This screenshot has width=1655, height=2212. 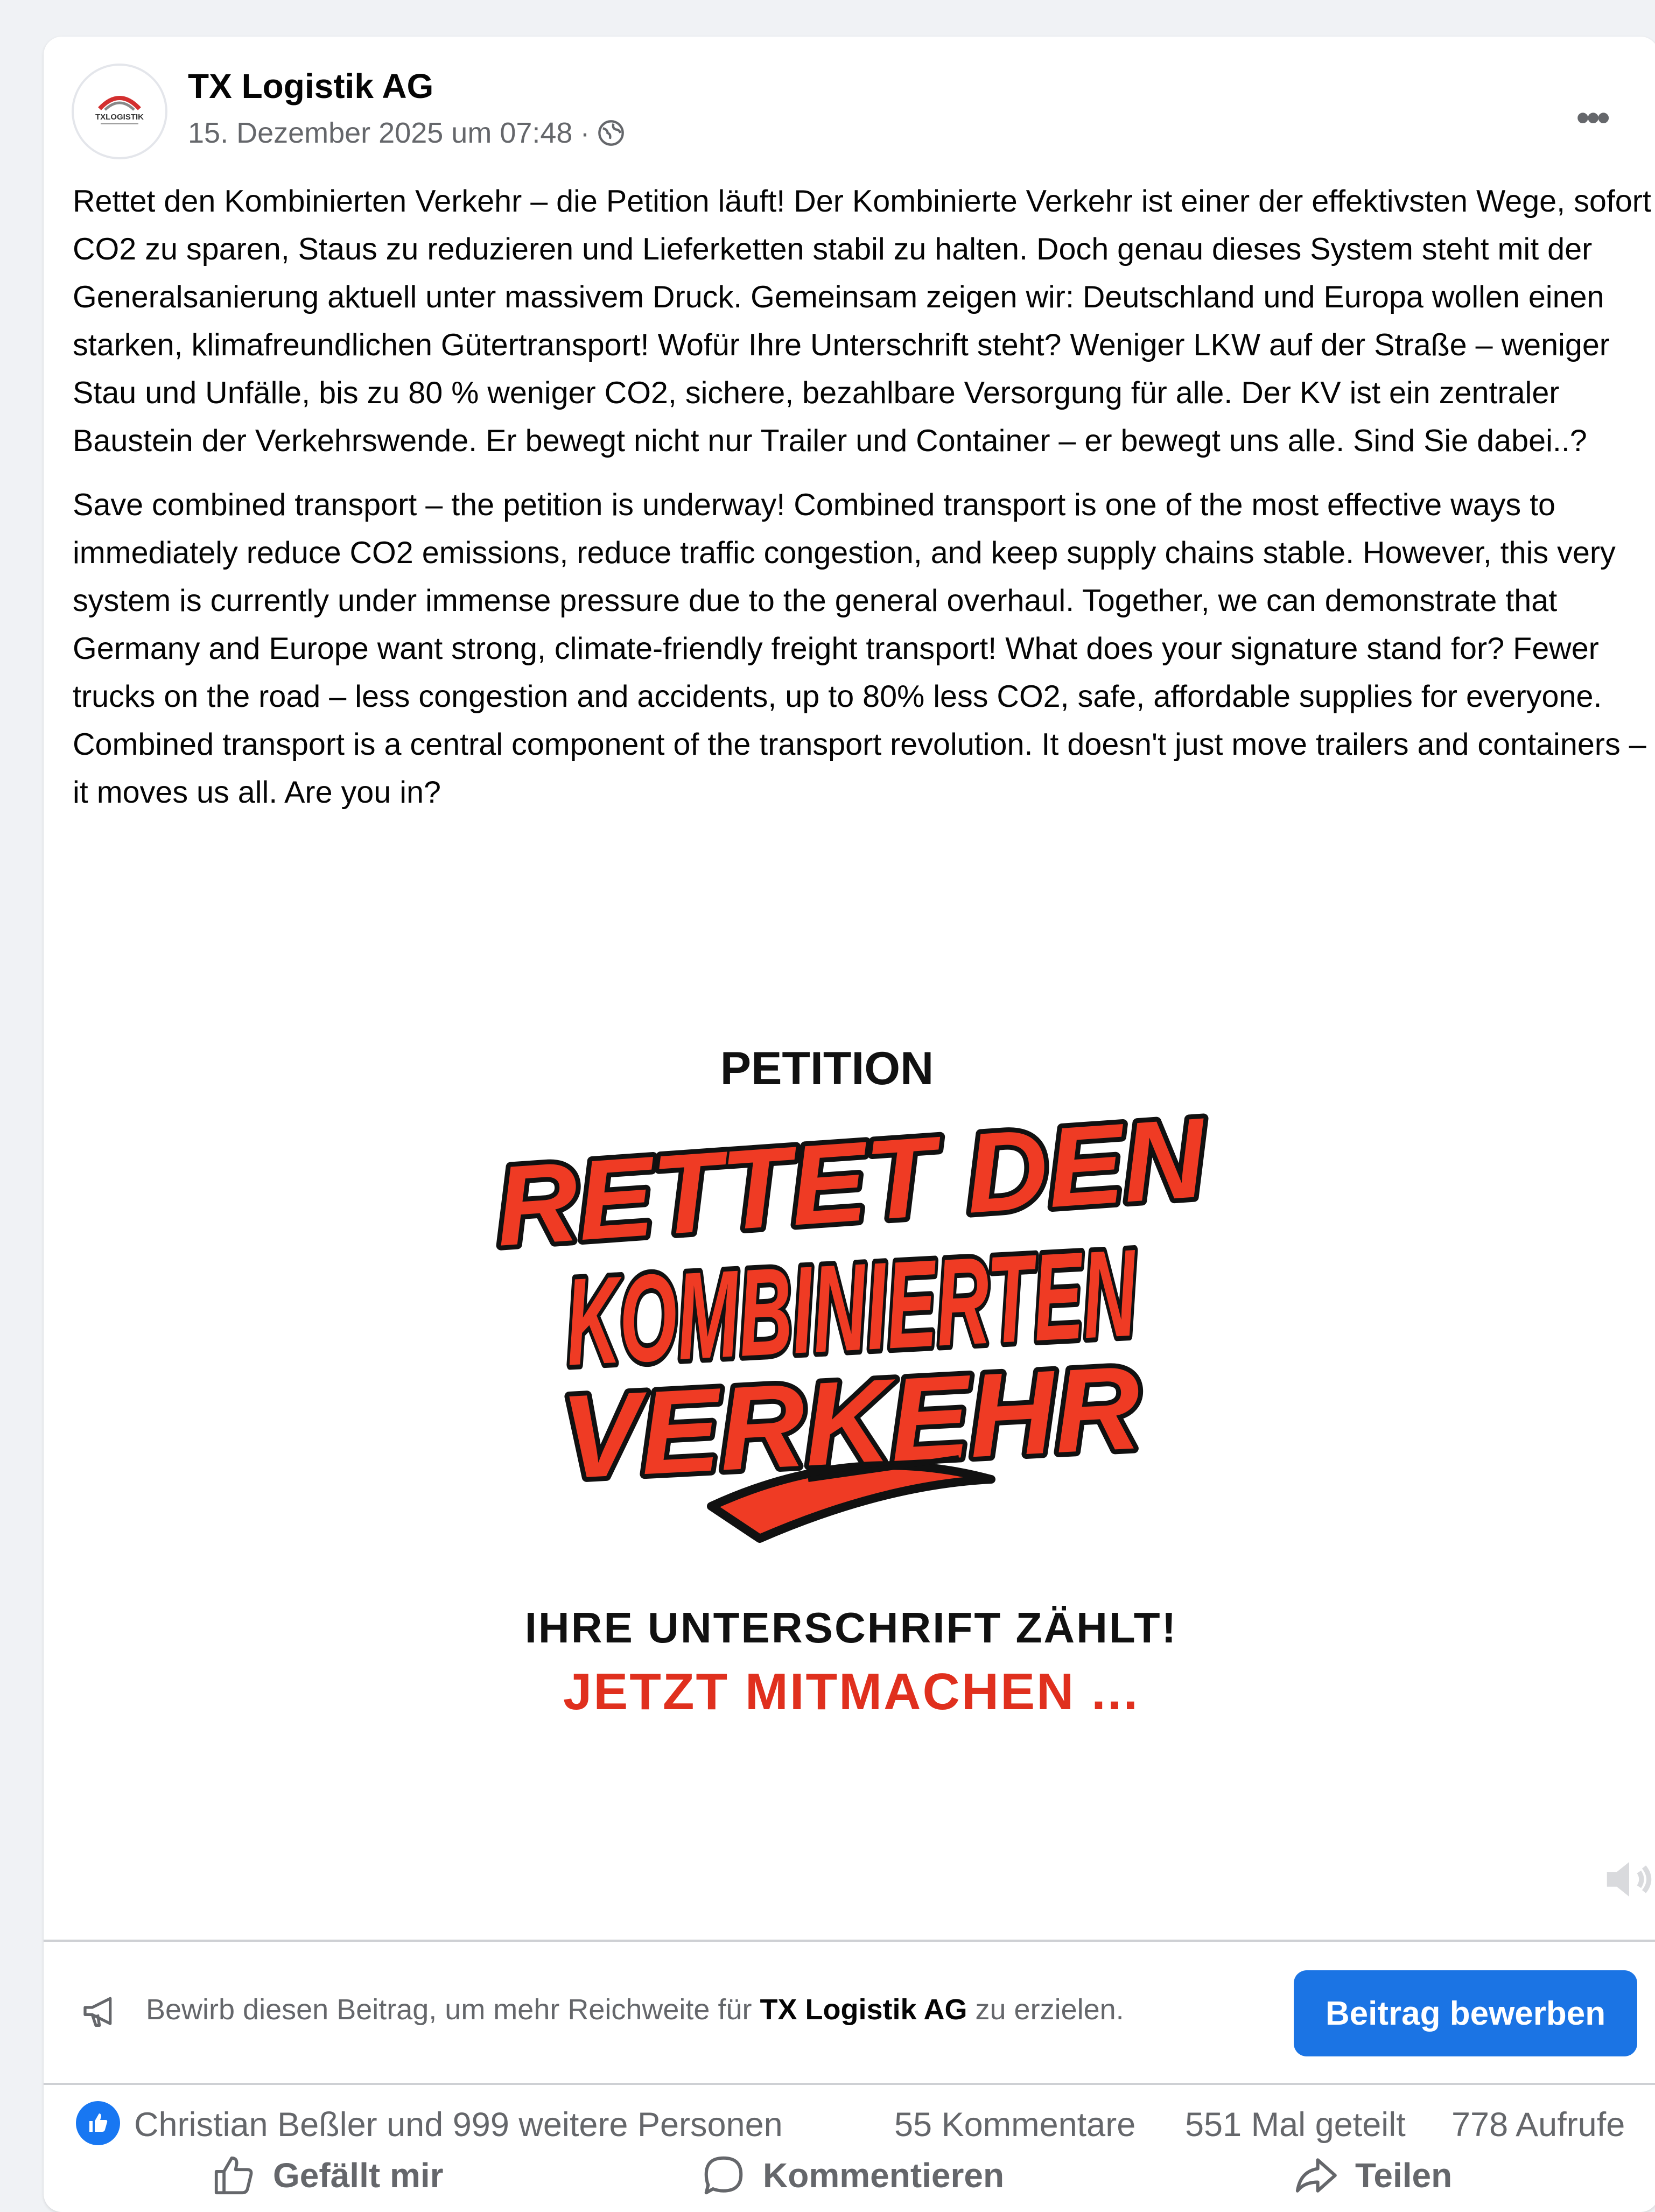 I want to click on graffiti-logo: RETTET DEN KOMBINIERTEN VERKEHR, so click(x=851, y=1325).